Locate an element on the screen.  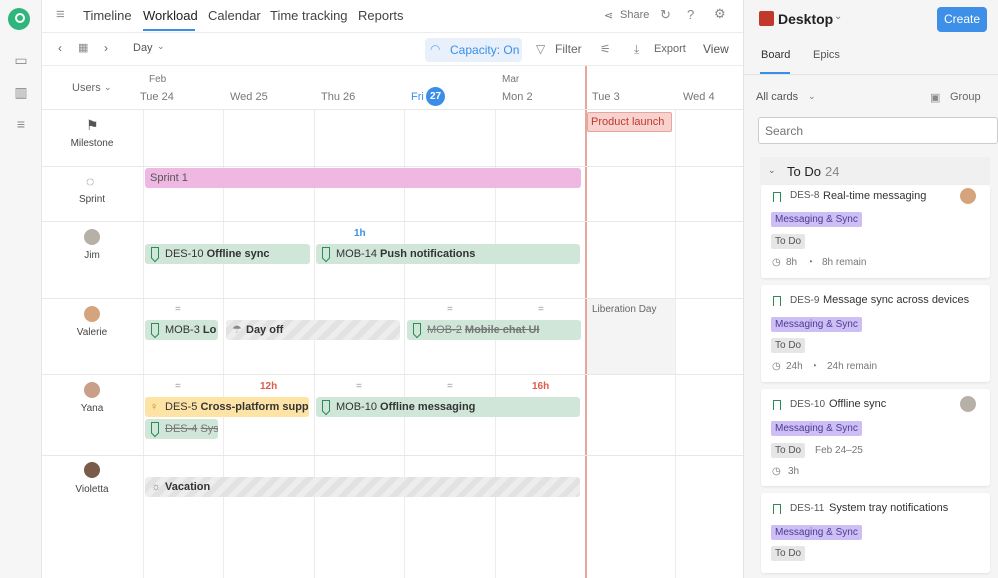
day-tue-3: Tue 3 is located at coordinates (606, 97).